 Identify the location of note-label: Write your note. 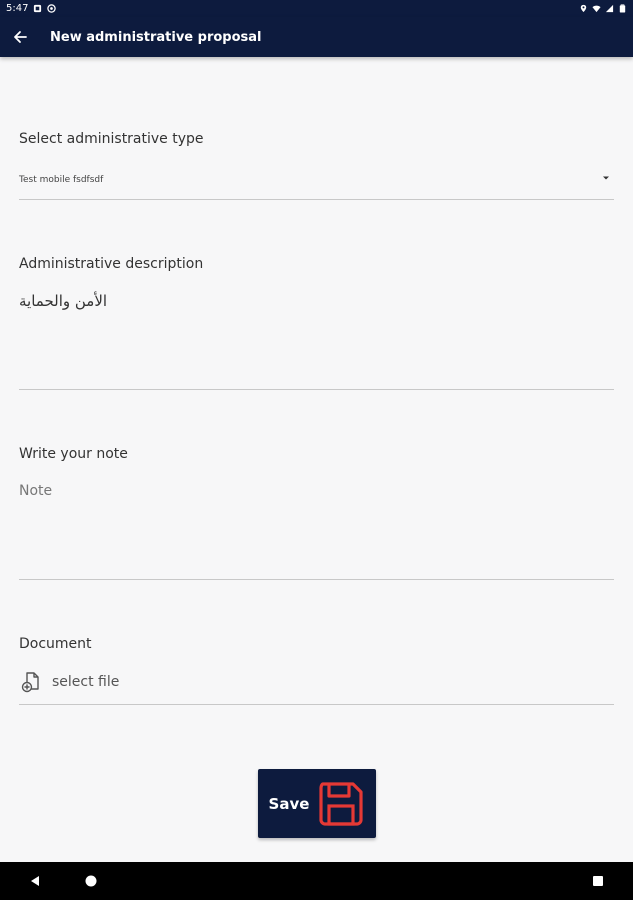
(73, 454).